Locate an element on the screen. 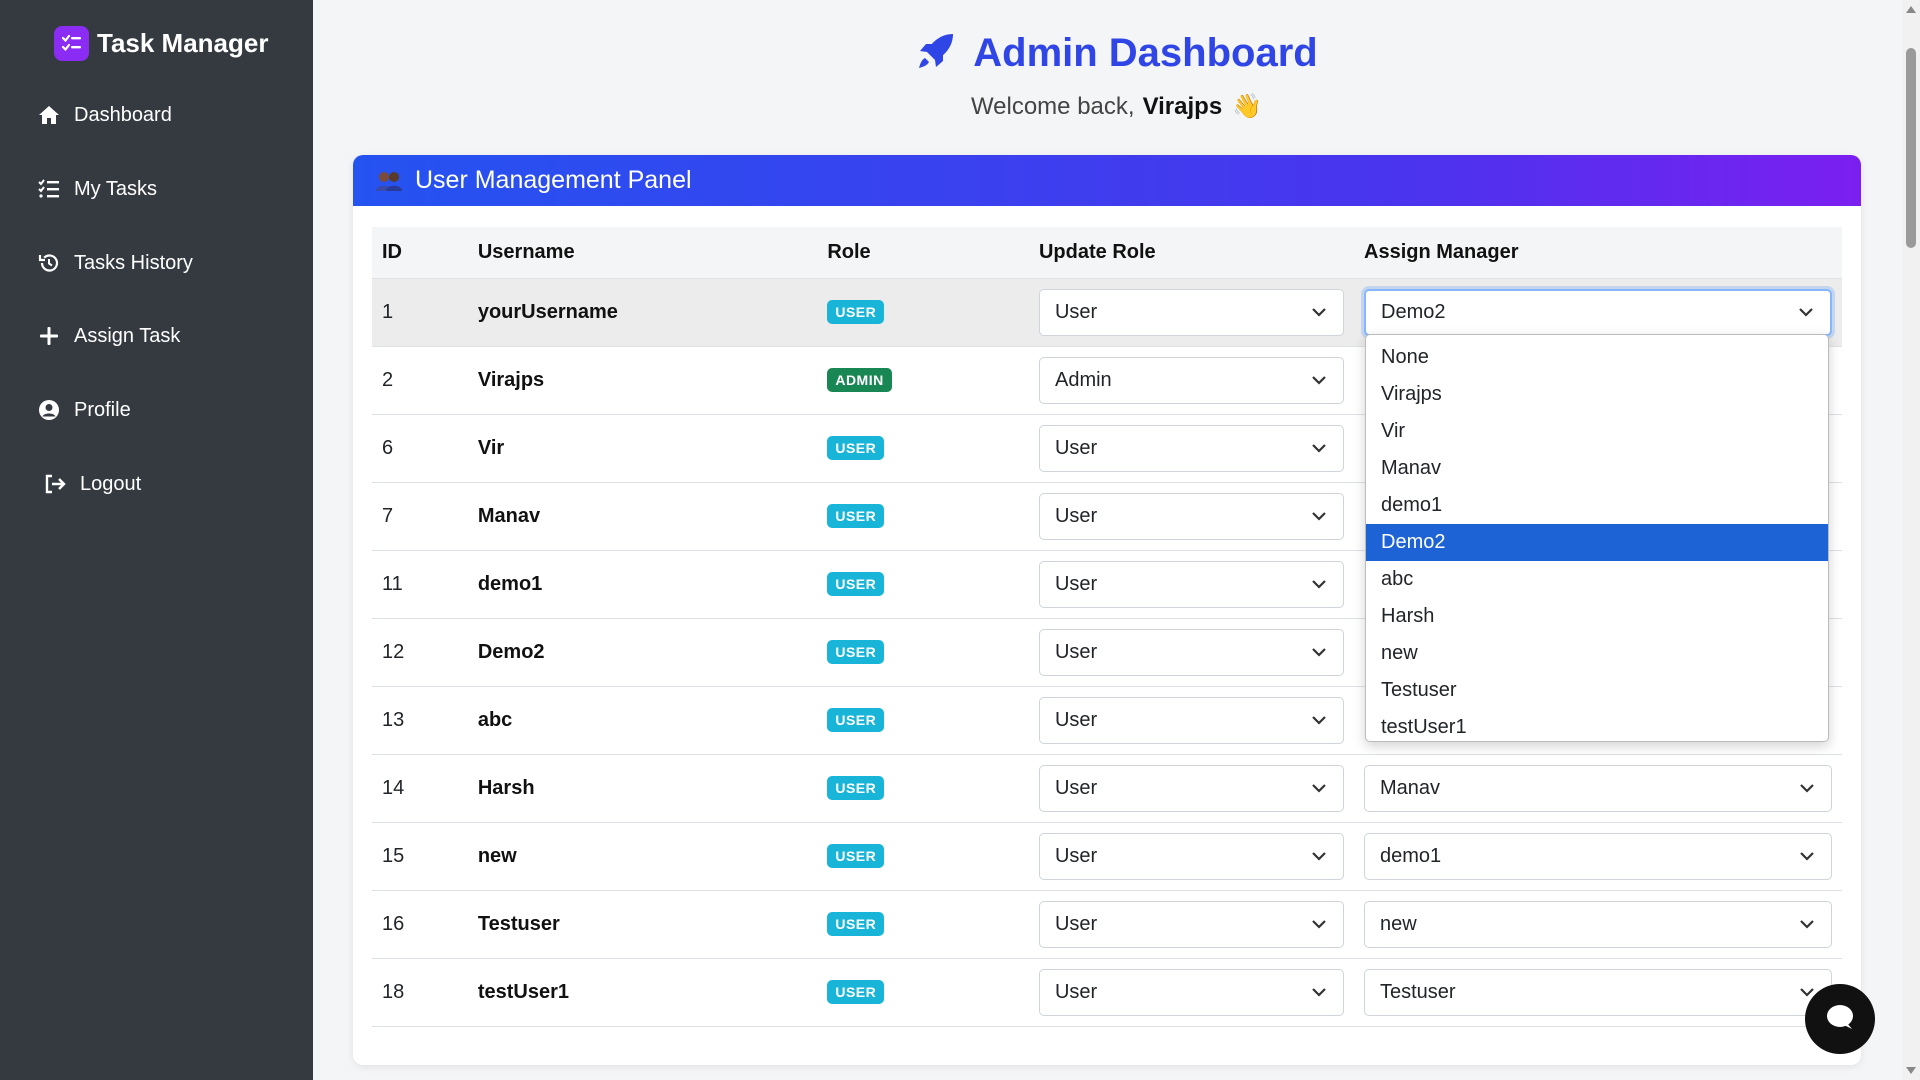 This screenshot has width=1920, height=1080. user-circle-icon is located at coordinates (49, 410).